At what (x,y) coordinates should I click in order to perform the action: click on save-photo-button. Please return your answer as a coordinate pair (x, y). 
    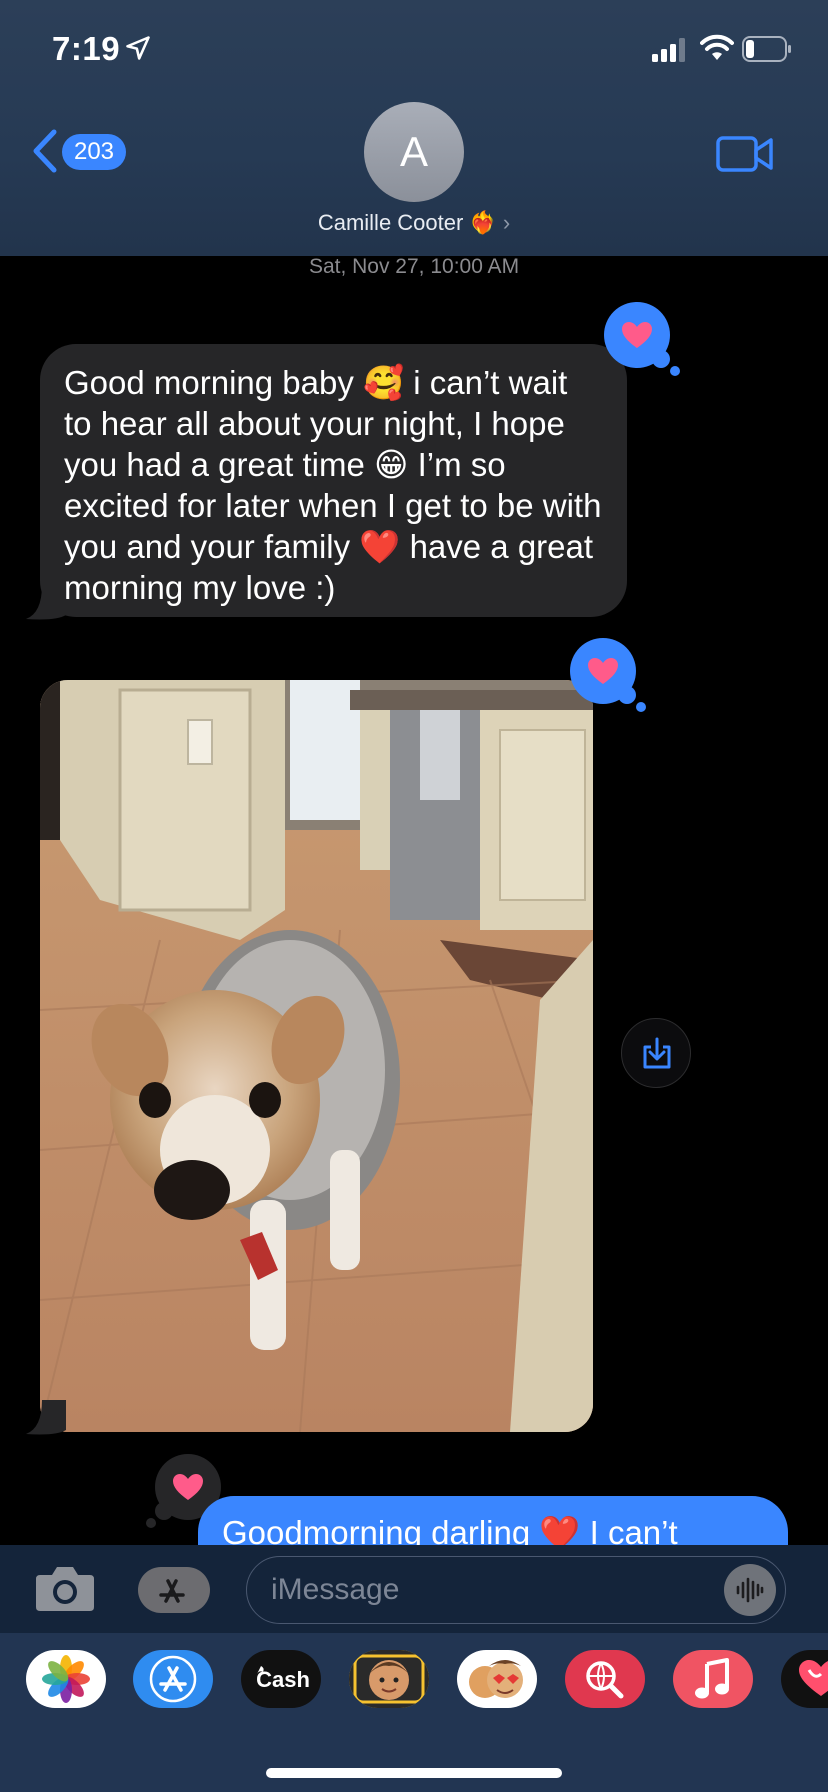
    Looking at the image, I should click on (656, 1053).